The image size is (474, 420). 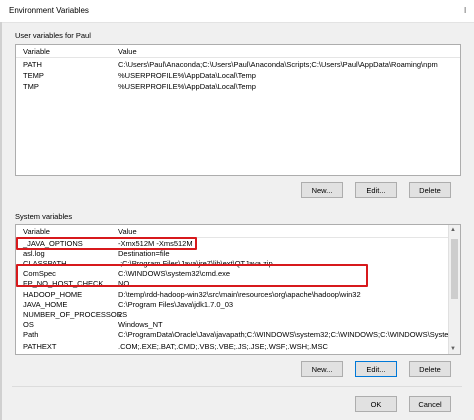 I want to click on var-name: asl.log, so click(x=34, y=253).